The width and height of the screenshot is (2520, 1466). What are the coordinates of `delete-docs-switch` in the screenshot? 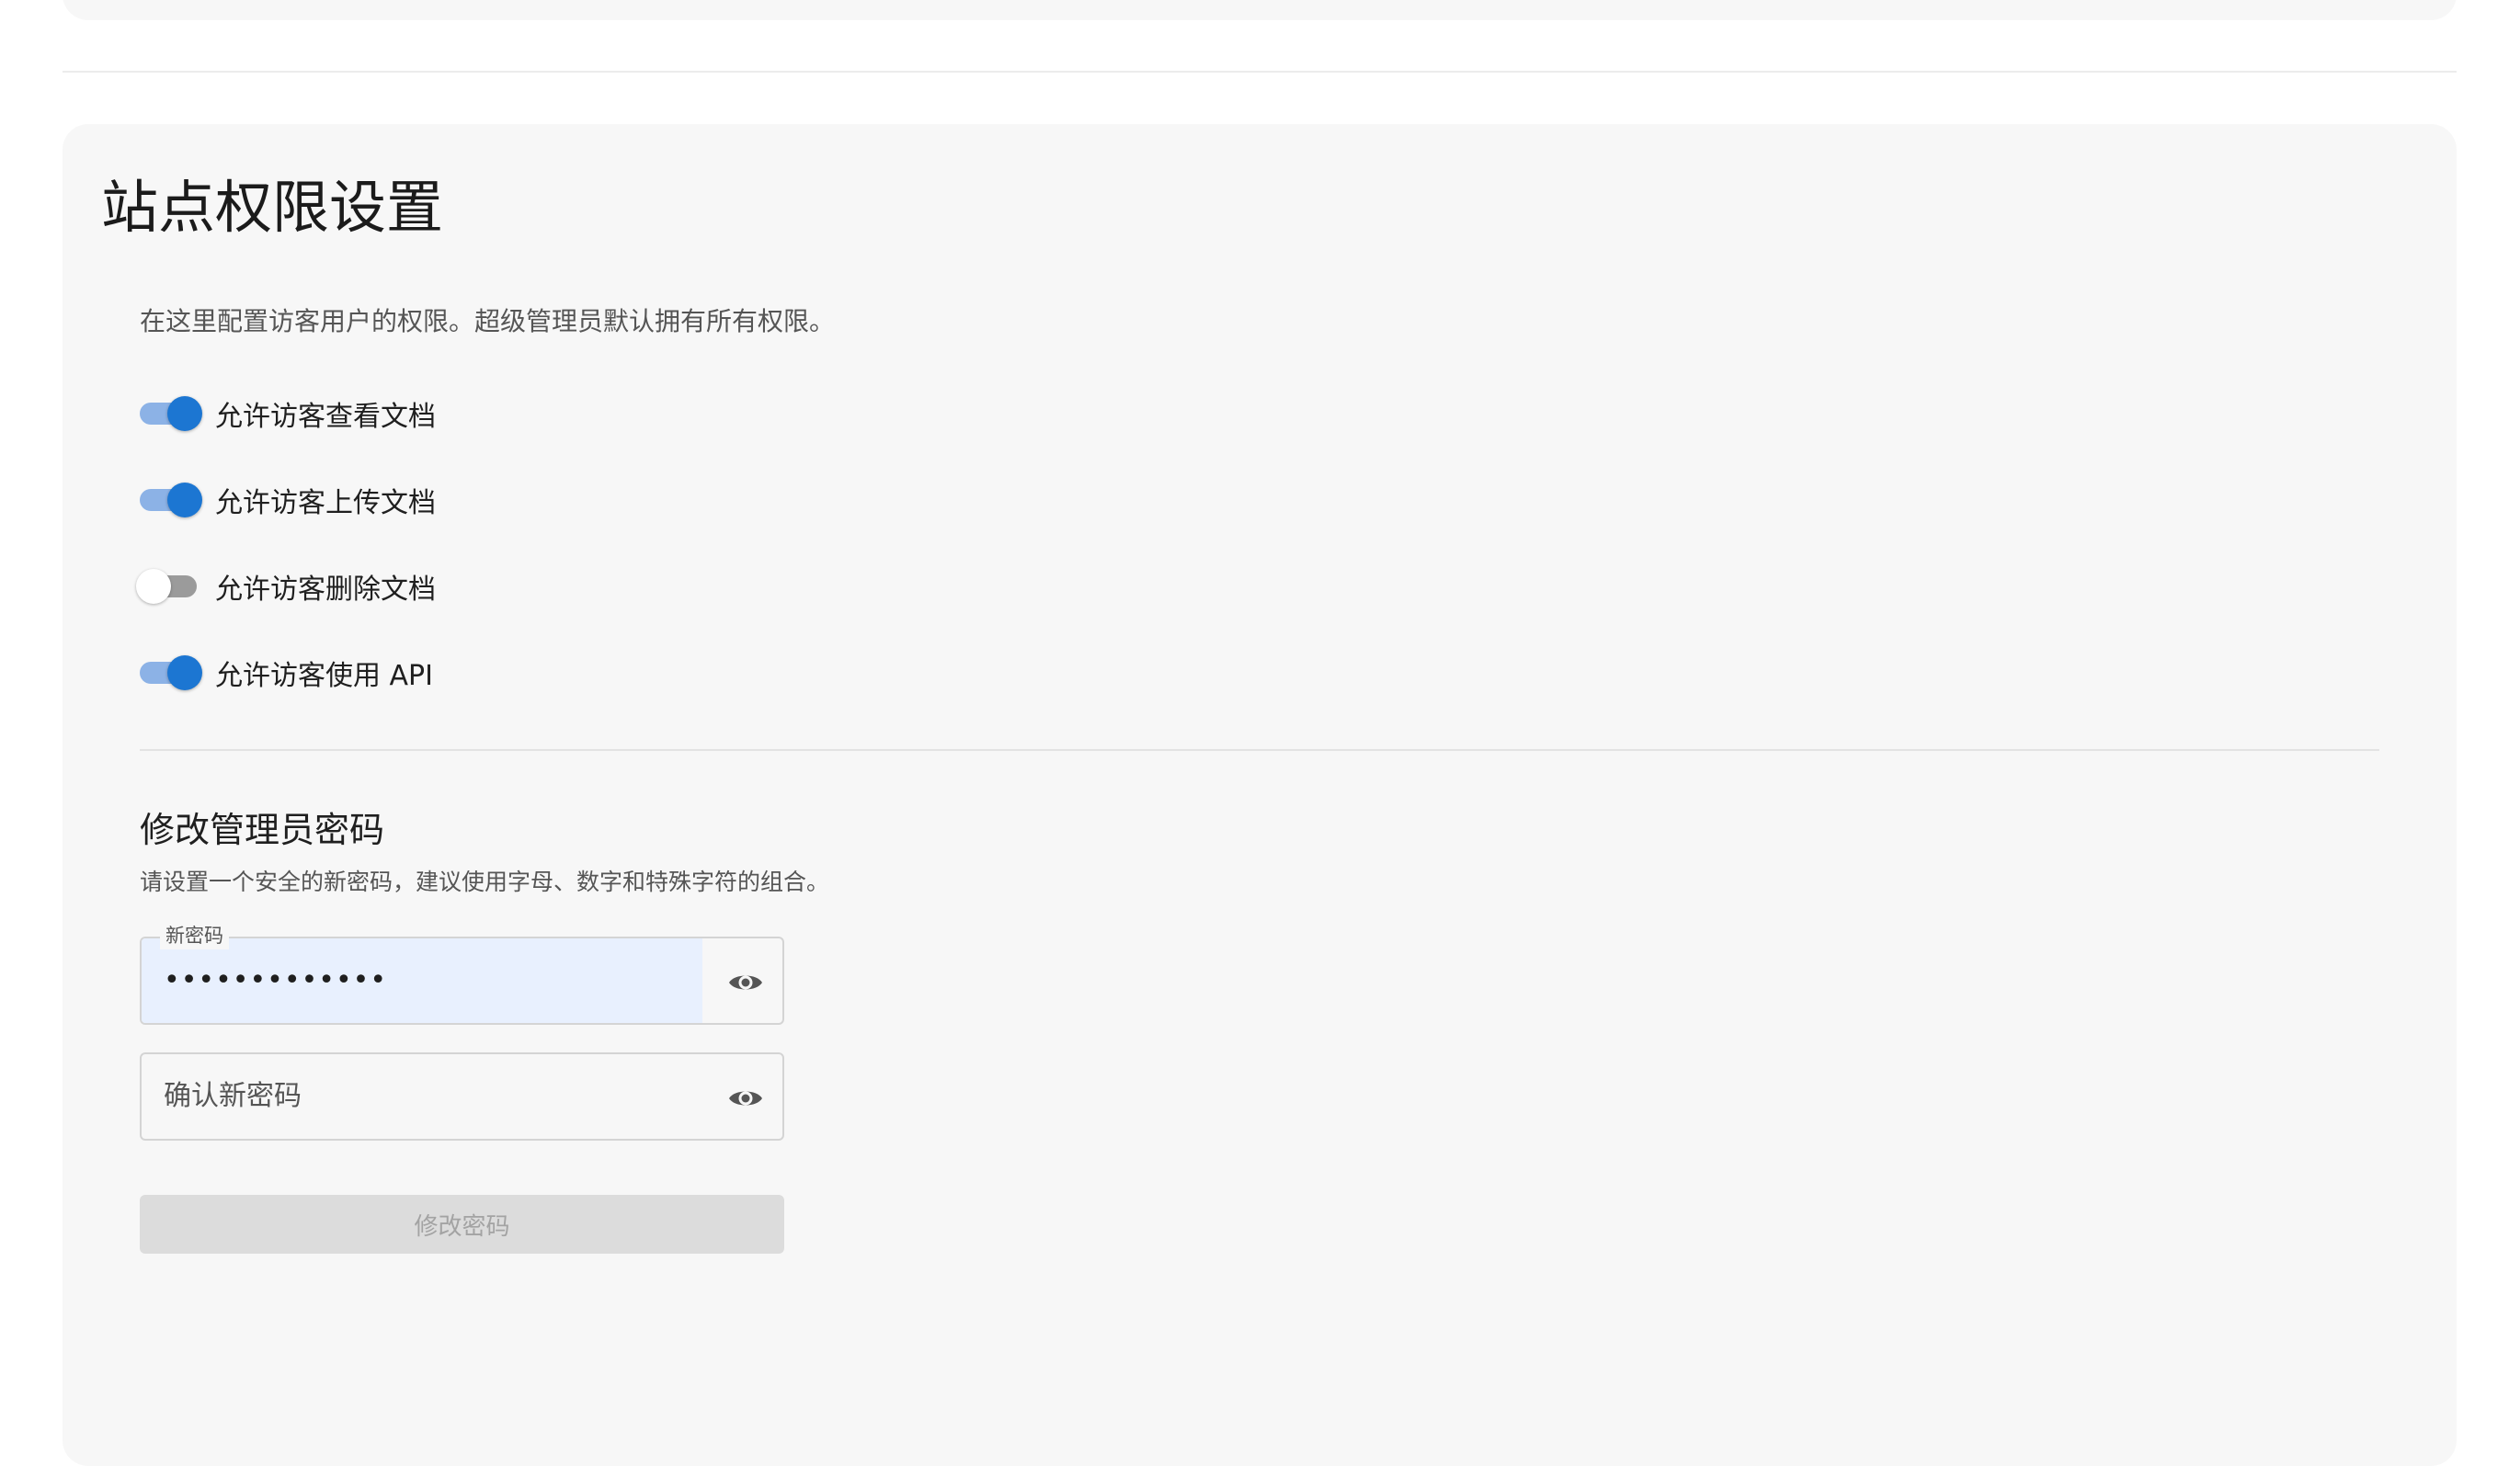 It's located at (169, 586).